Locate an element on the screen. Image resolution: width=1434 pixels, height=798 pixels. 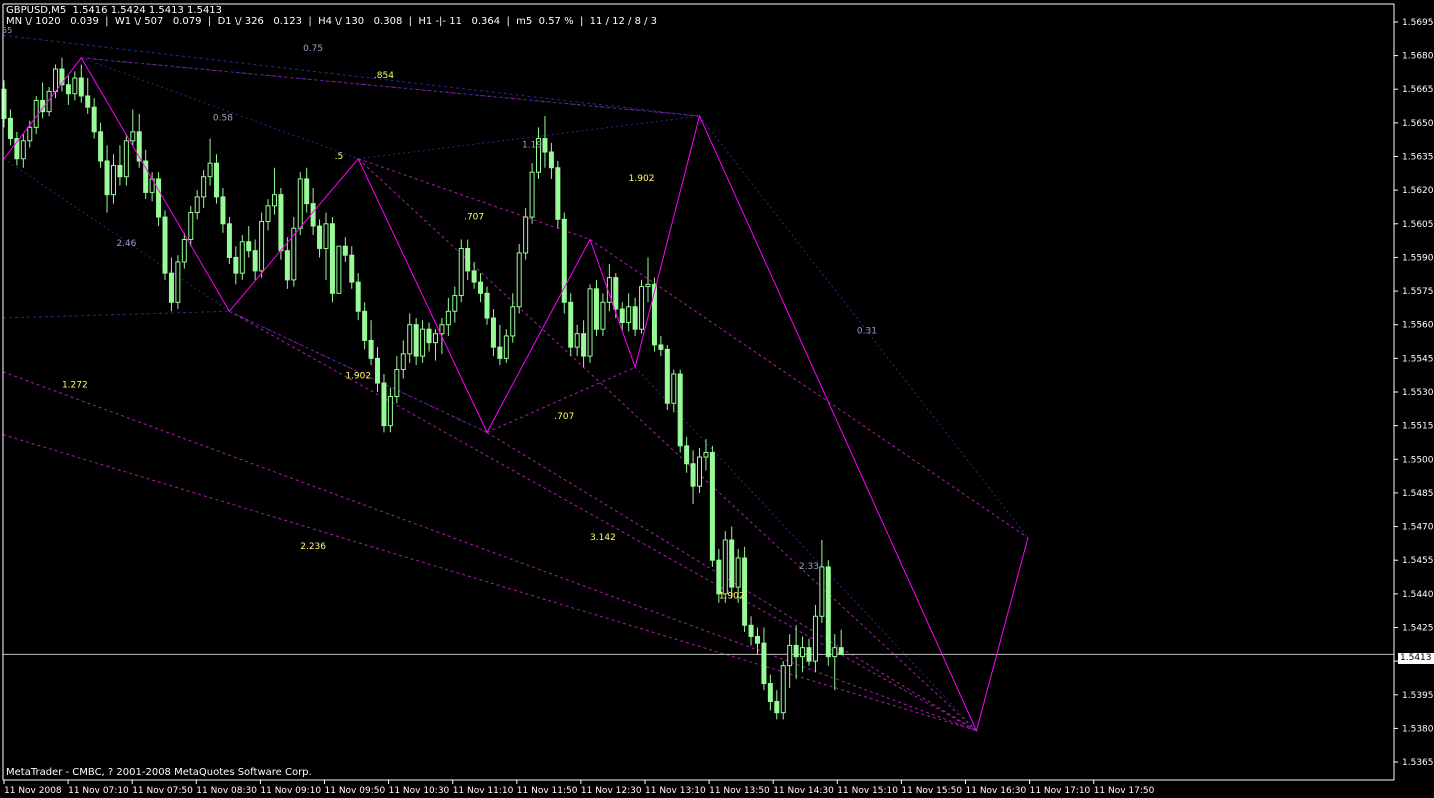
y-tick-label: 1.5695 is located at coordinates (1418, 23).